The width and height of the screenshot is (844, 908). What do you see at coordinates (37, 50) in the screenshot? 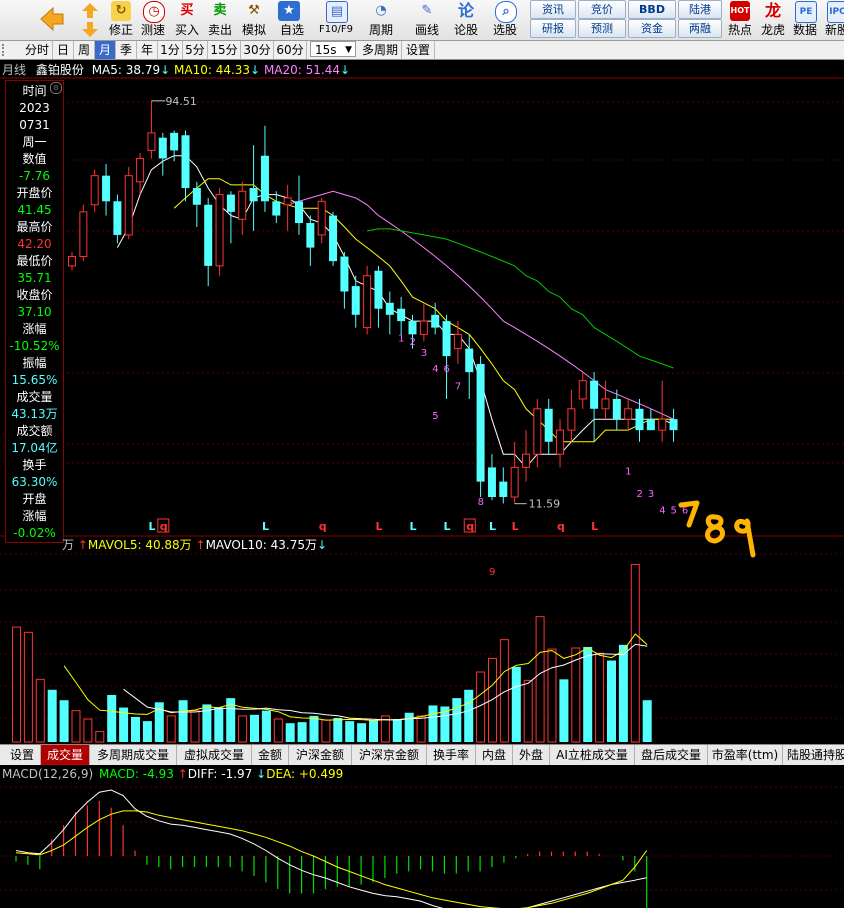
I see `period-fenshi: 分时` at bounding box center [37, 50].